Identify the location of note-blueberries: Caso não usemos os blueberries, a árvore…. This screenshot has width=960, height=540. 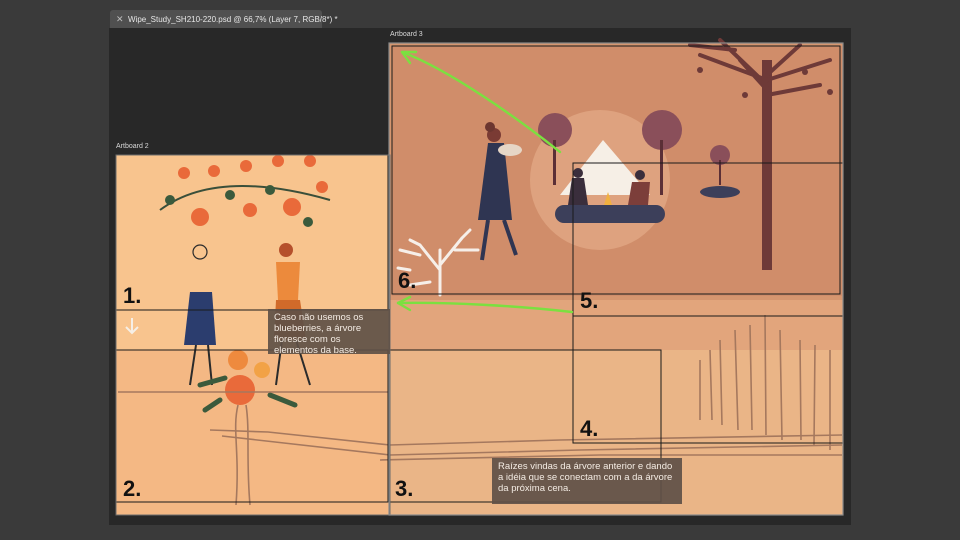
(329, 332).